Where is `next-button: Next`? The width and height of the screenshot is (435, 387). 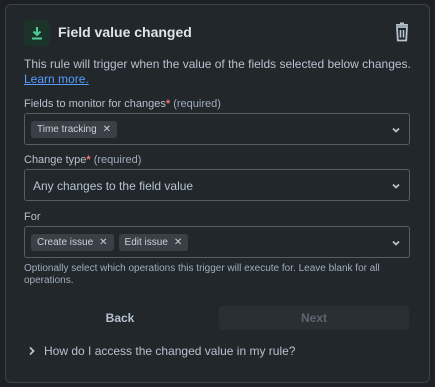
next-button: Next is located at coordinates (314, 318).